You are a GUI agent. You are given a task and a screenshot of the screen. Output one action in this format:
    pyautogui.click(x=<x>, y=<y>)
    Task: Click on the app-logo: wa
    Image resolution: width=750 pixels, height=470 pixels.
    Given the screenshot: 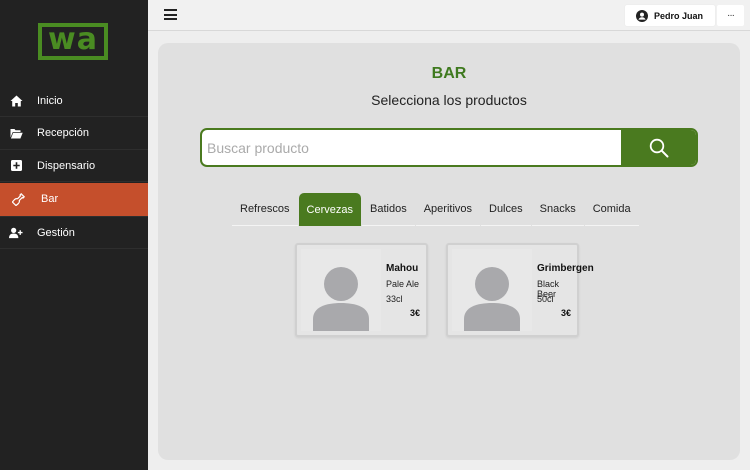 What is the action you would take?
    pyautogui.click(x=73, y=41)
    